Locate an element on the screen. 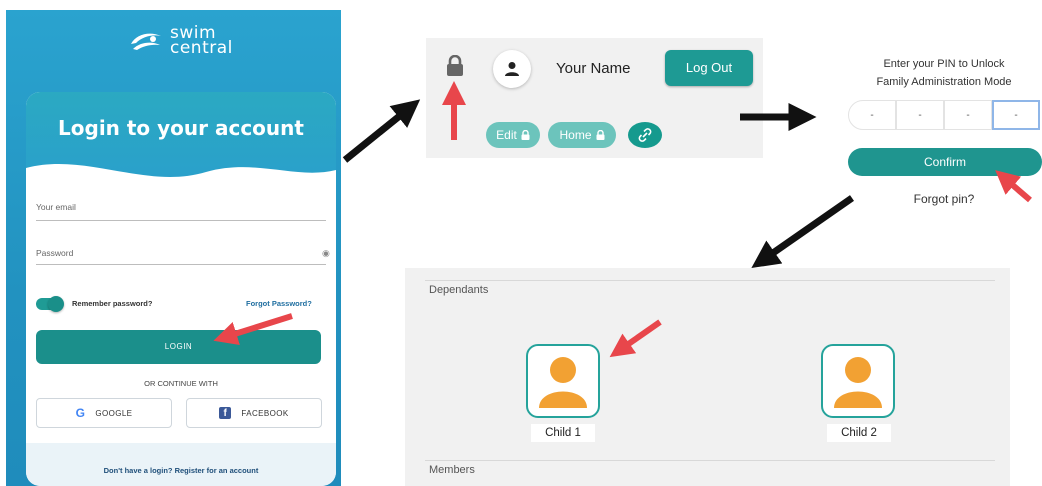 This screenshot has width=1042, height=486. child-1-avatar is located at coordinates (563, 381).